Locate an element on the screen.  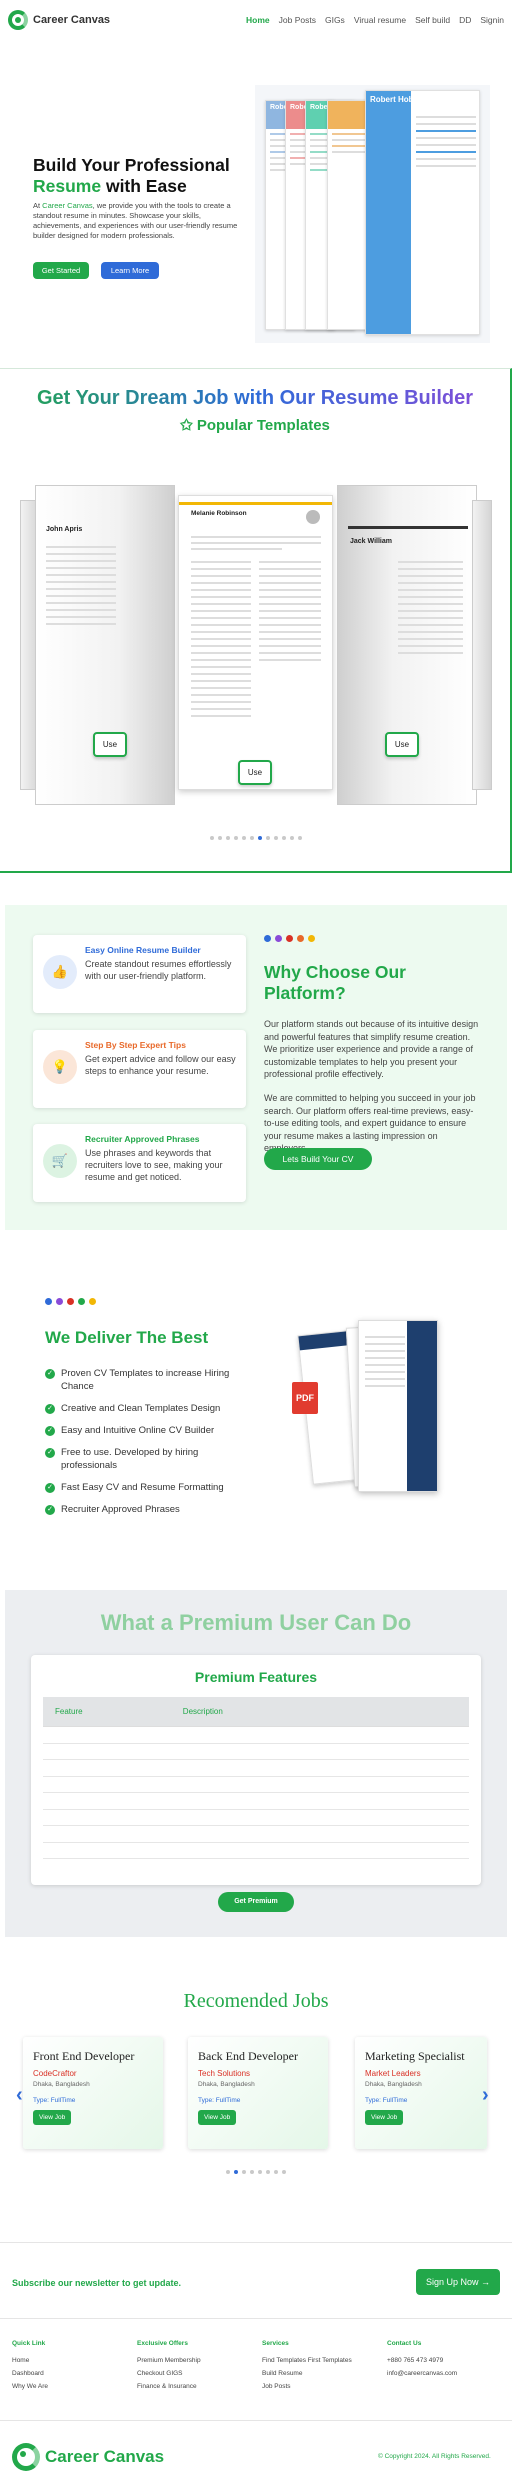
newsletter-text: Subscribe our newsletter to get update. is located at coordinates (97, 2283).